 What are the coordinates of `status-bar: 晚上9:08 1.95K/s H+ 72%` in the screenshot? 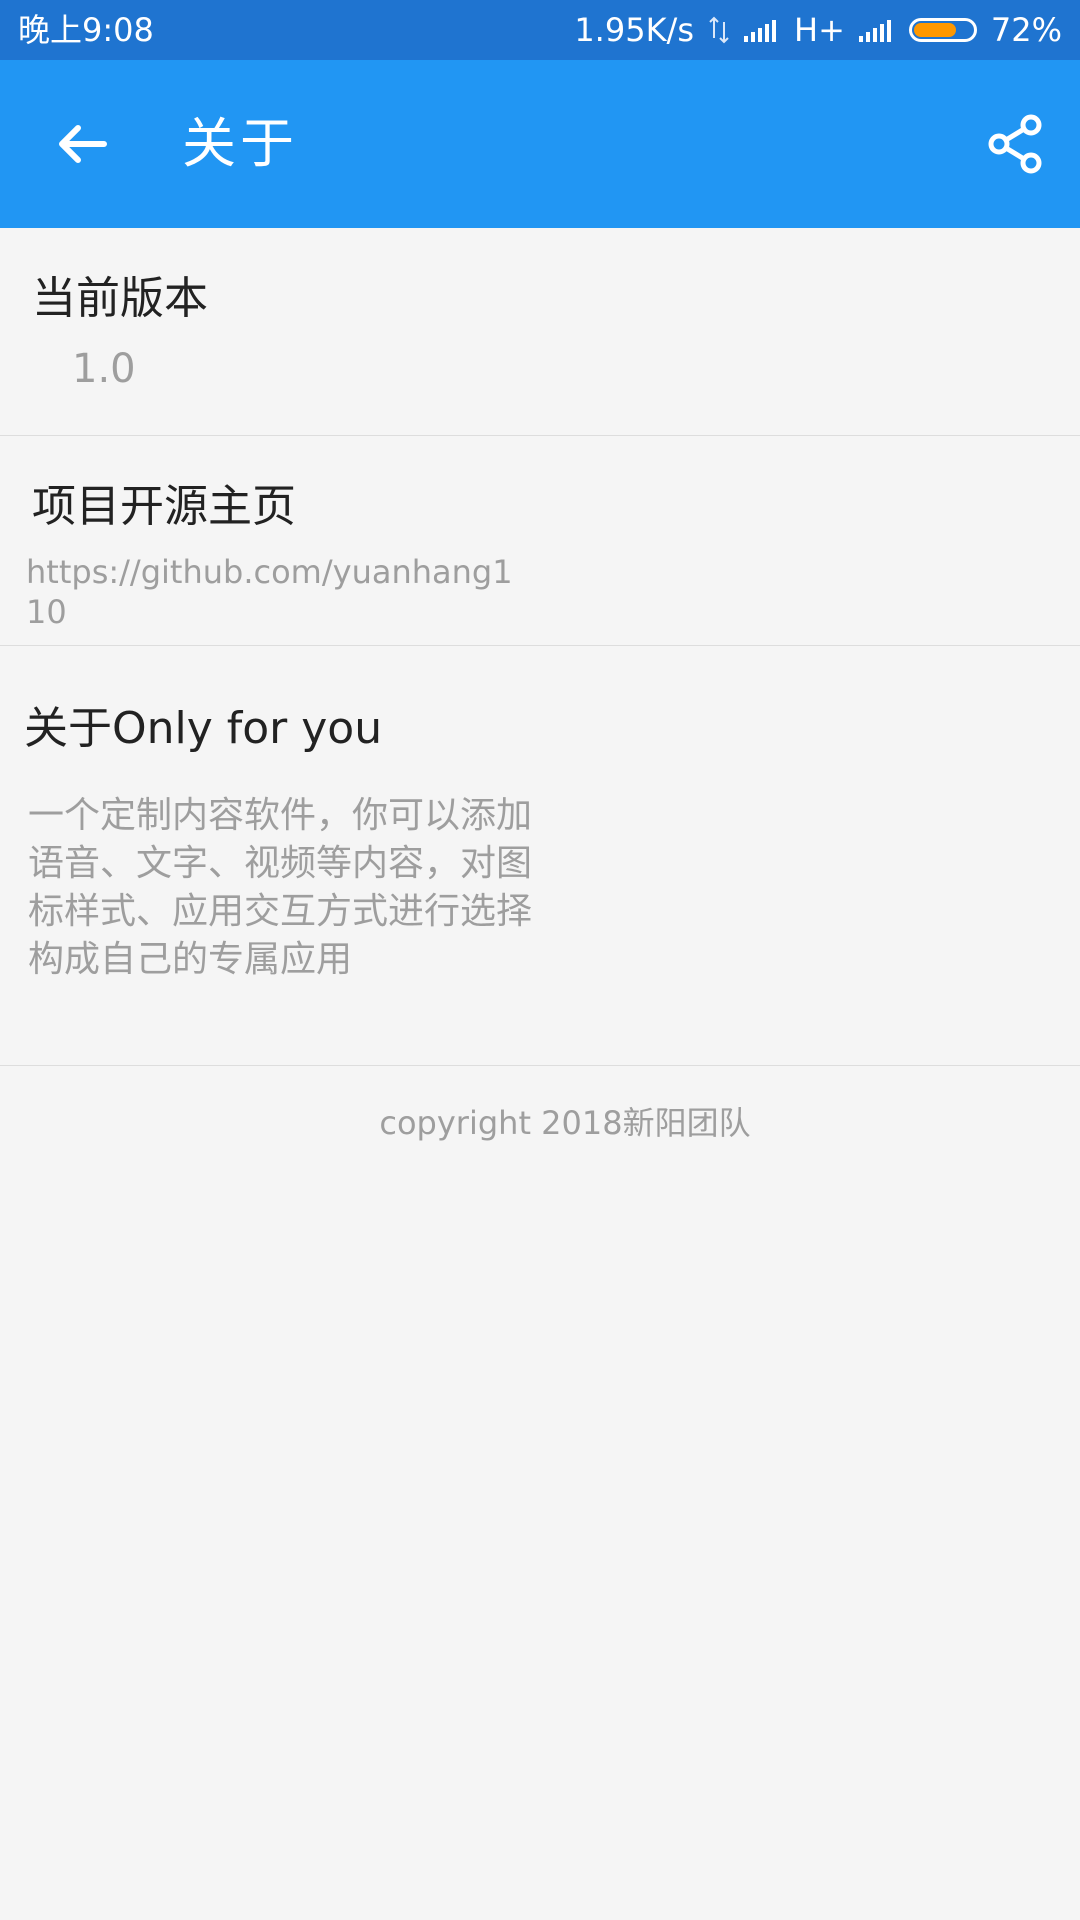 It's located at (540, 30).